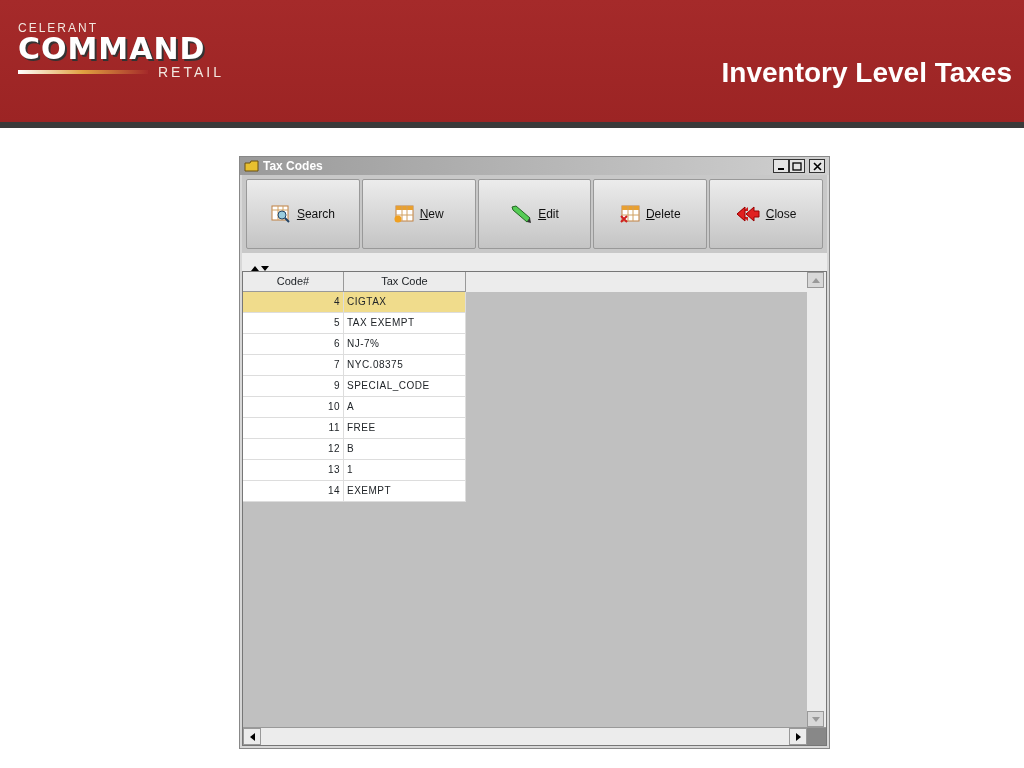 The image size is (1024, 768). Describe the element at coordinates (766, 214) in the screenshot. I see `close-button: Close` at that location.